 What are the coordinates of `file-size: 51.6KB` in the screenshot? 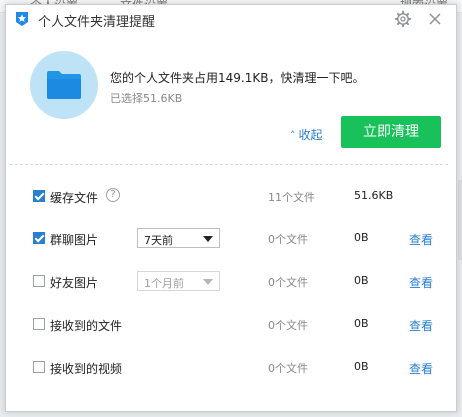 It's located at (374, 195).